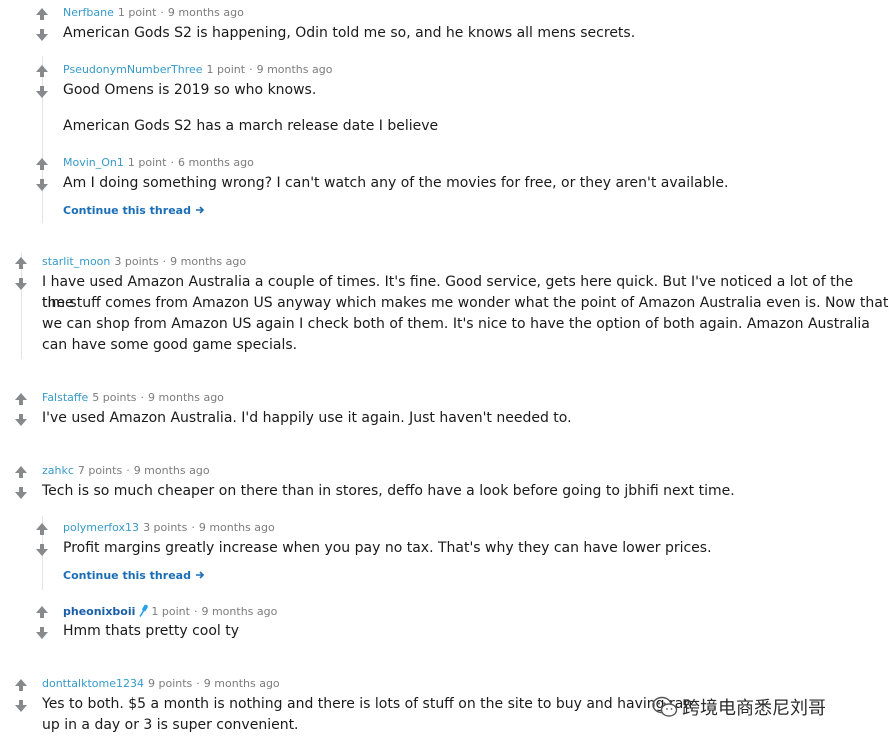 This screenshot has width=889, height=748. I want to click on author-link: donttalktome1234, so click(93, 683).